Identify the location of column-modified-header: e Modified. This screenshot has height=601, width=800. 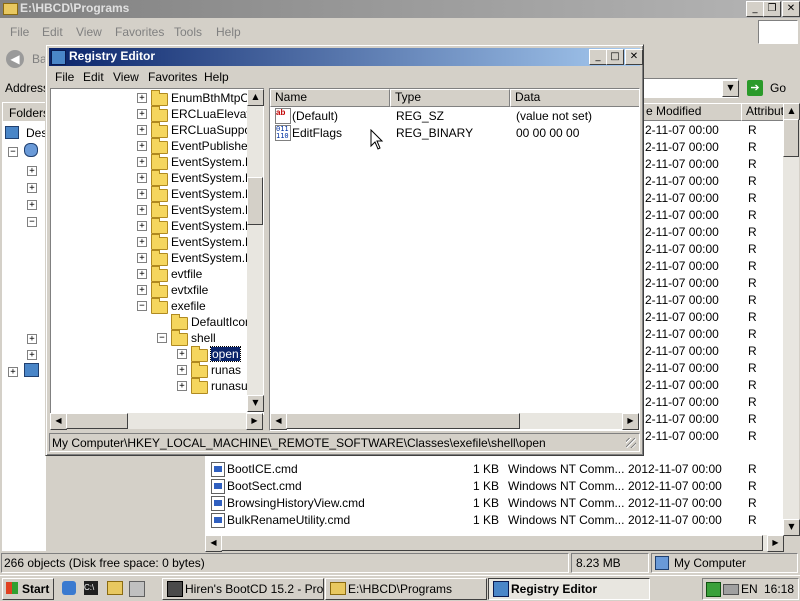
(692, 112).